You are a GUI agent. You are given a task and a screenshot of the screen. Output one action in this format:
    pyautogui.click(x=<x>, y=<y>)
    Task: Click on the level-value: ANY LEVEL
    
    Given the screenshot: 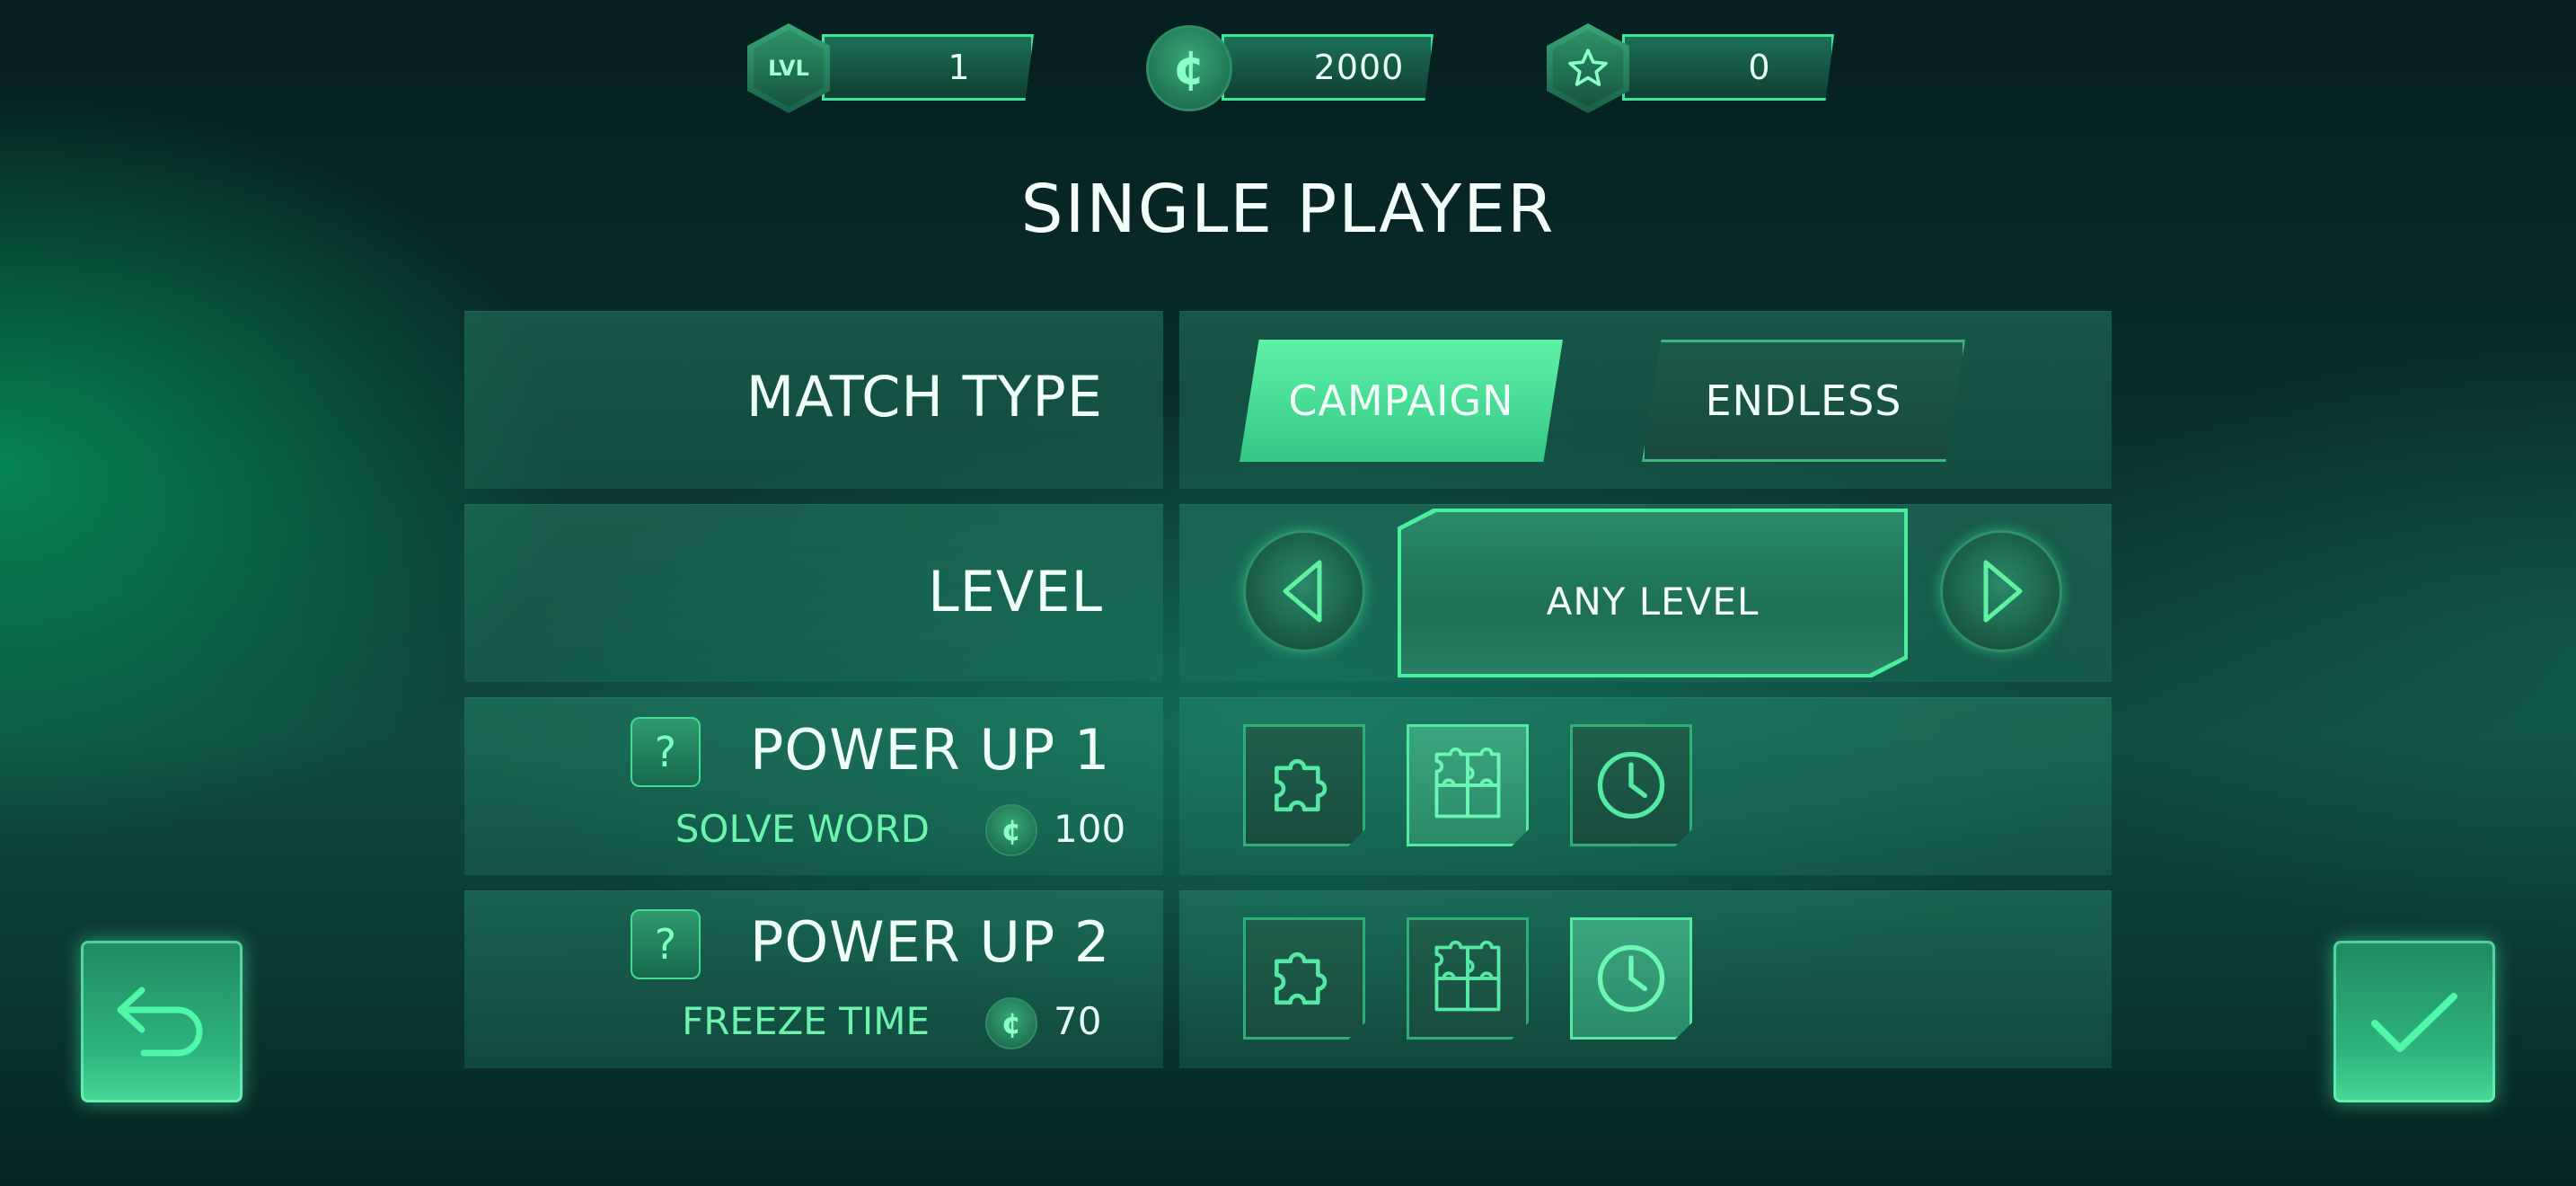 What is the action you would take?
    pyautogui.click(x=1653, y=602)
    